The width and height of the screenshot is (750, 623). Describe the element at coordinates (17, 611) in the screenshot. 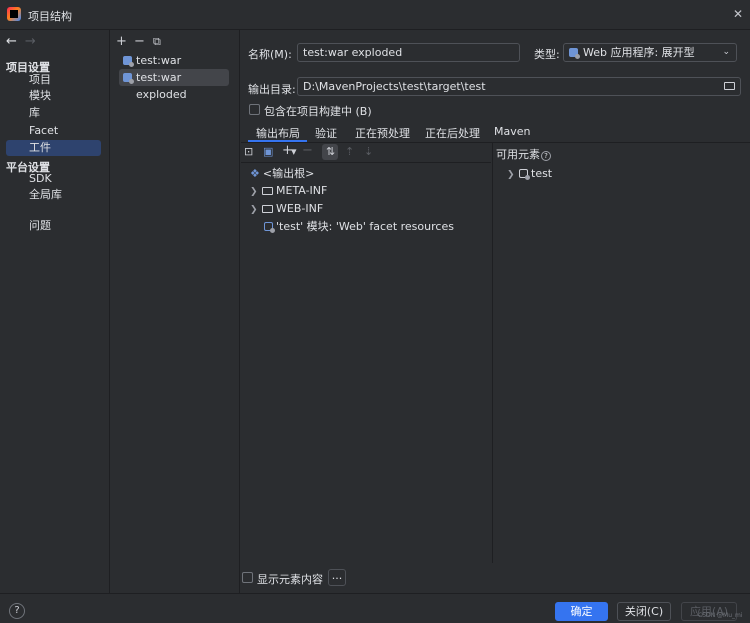

I see `help-button: ?` at that location.